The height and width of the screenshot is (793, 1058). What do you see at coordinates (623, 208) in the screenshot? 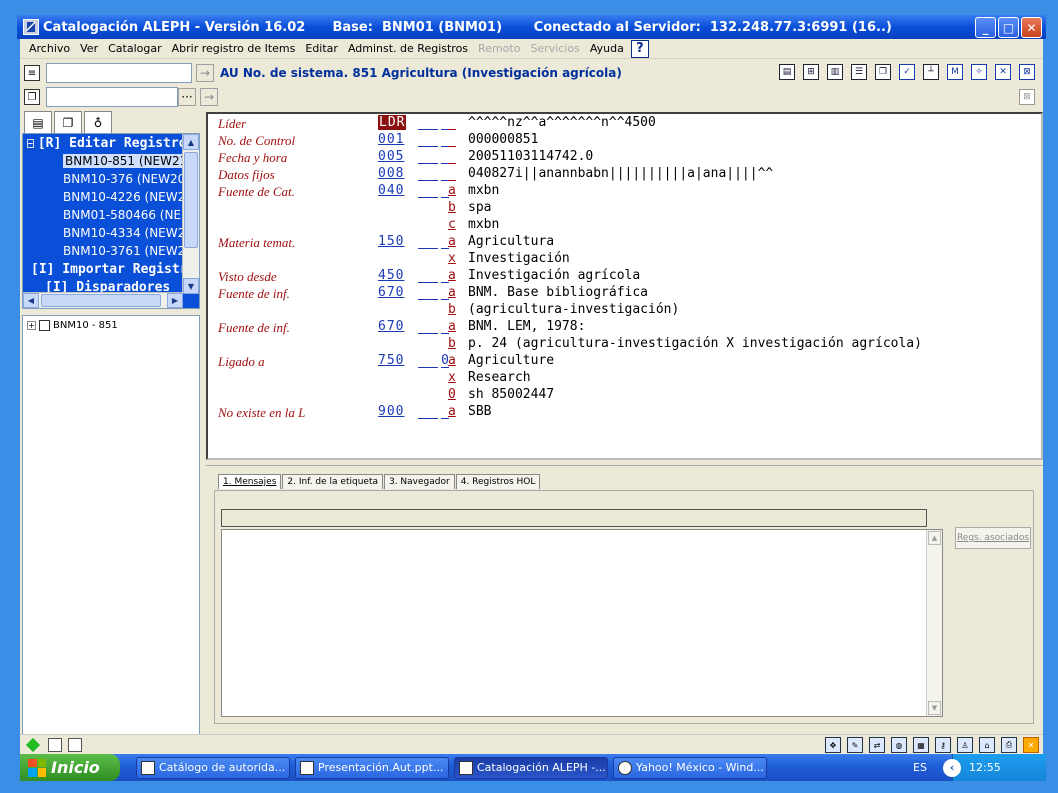
I see `record-field-row: b spa` at bounding box center [623, 208].